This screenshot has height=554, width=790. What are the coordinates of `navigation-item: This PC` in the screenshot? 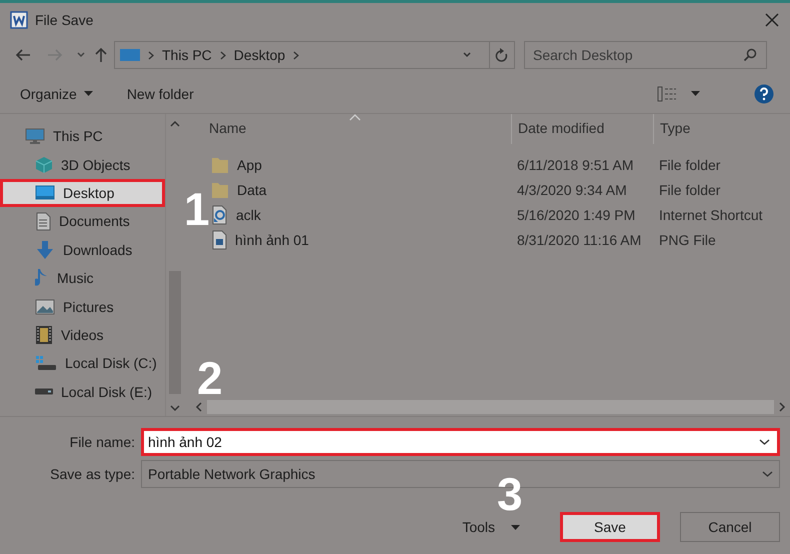 It's located at (82, 136).